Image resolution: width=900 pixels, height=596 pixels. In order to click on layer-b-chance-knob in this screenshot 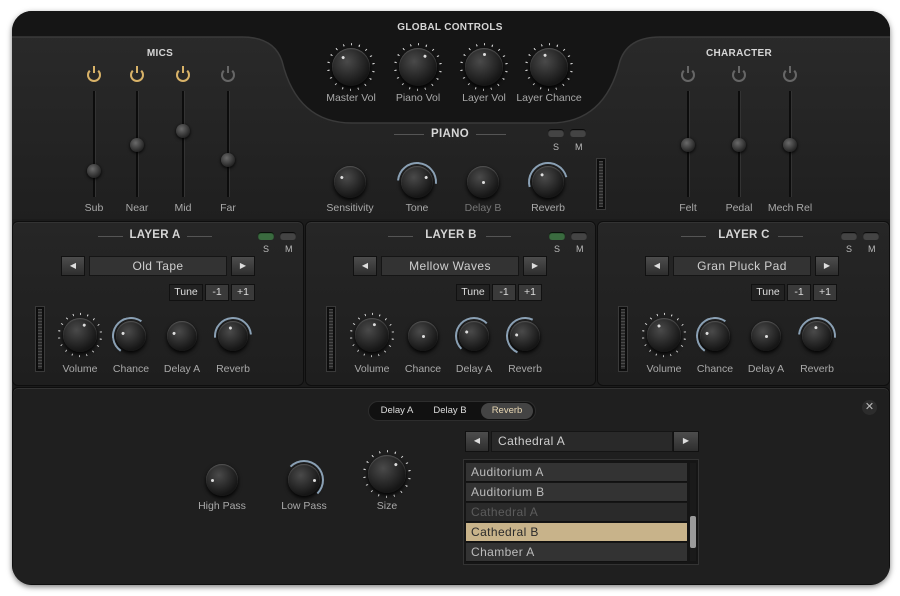, I will do `click(423, 336)`.